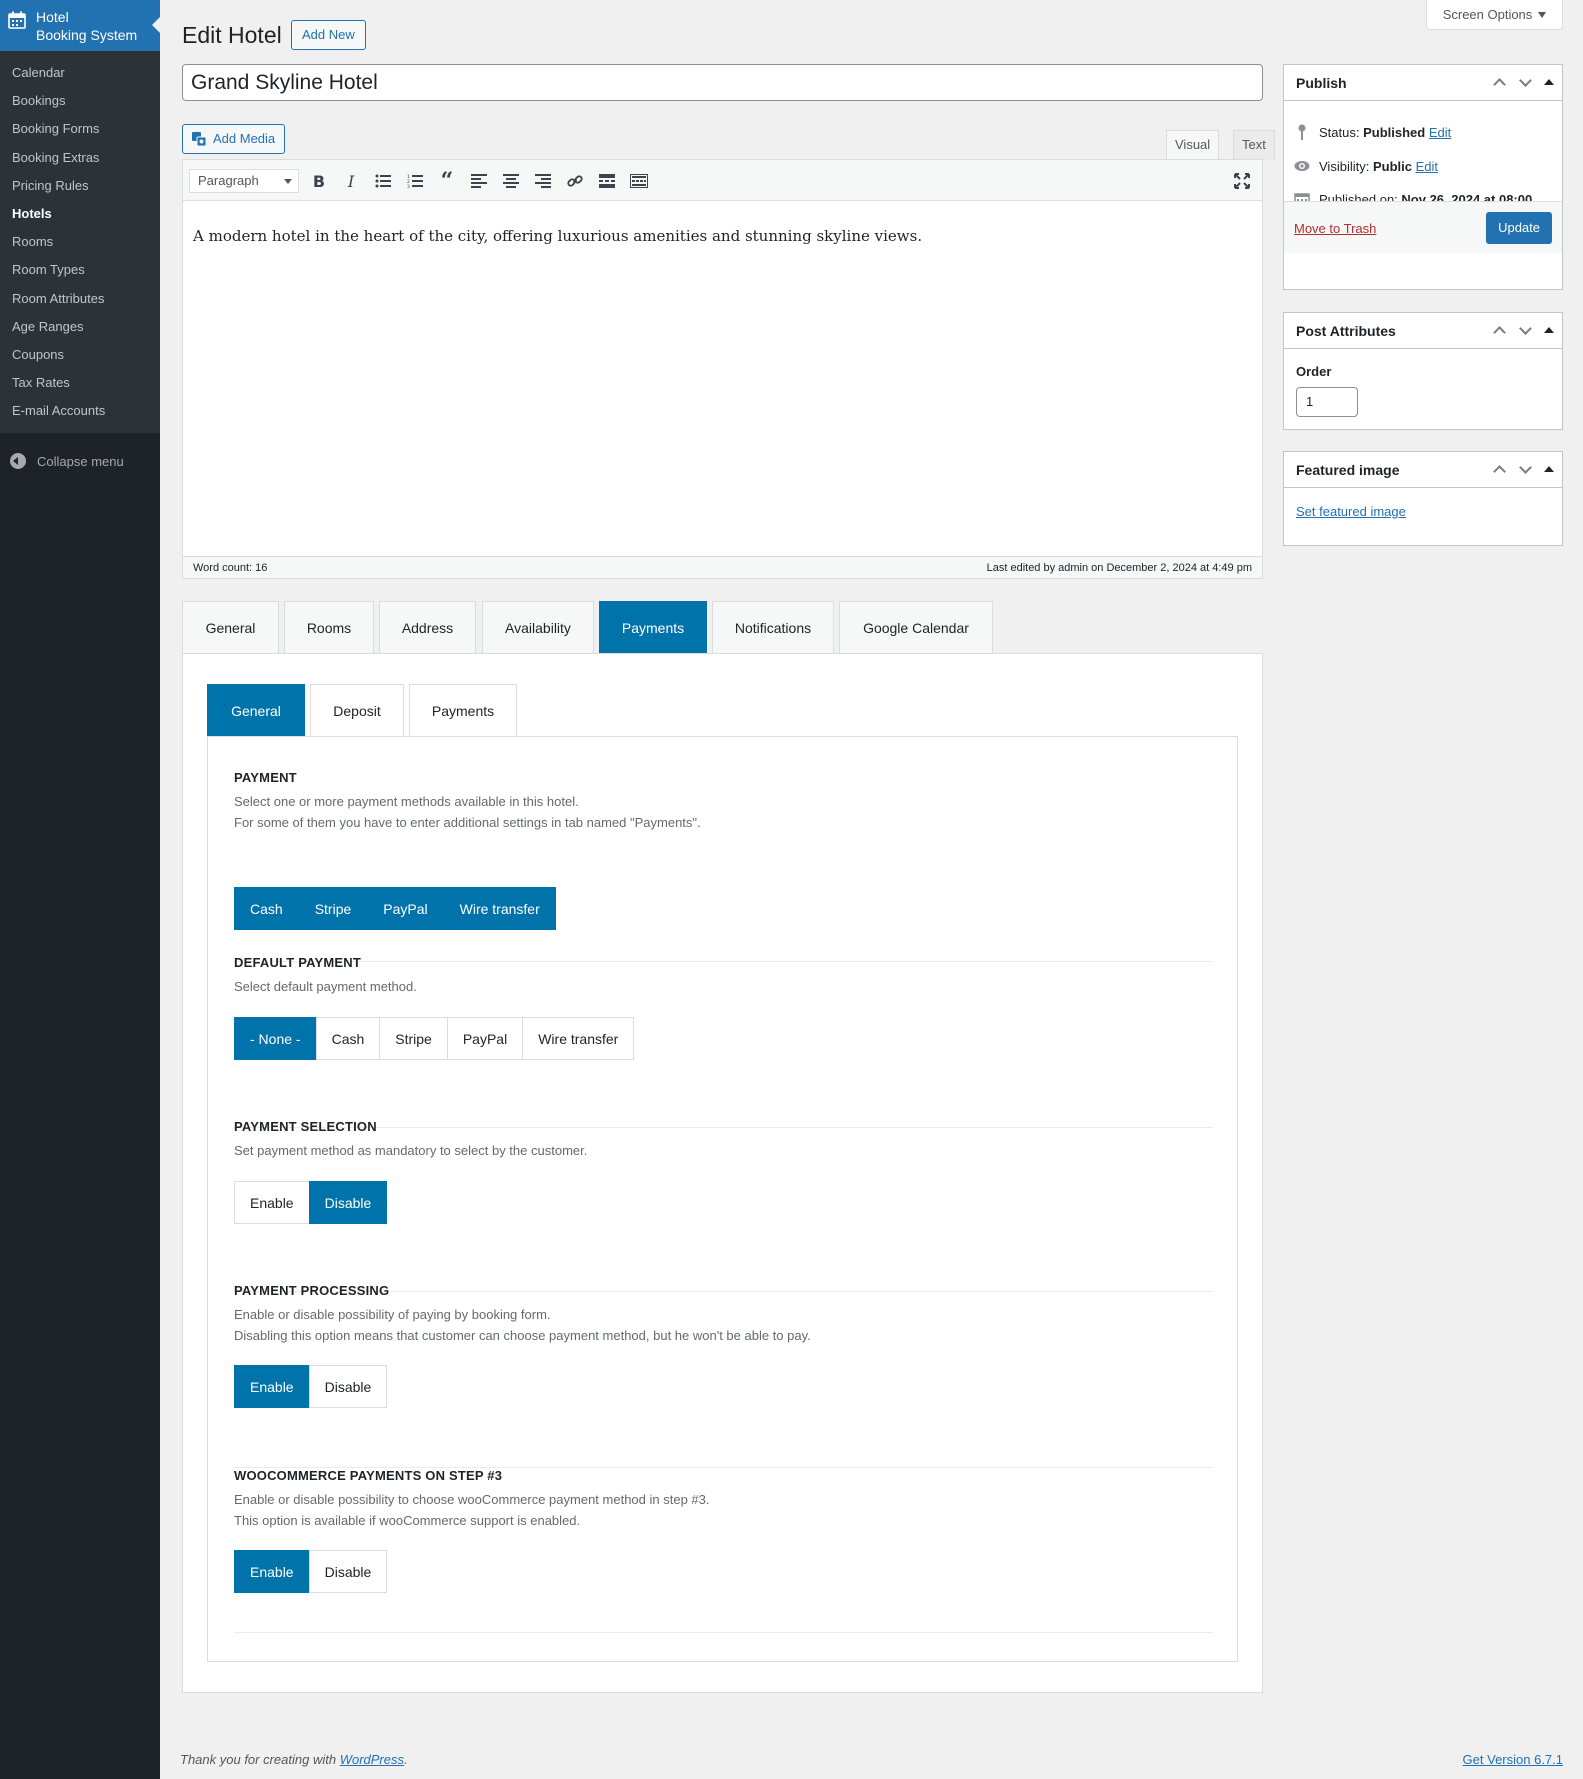  Describe the element at coordinates (722, 82) in the screenshot. I see `post-title-input: Grand Skyline Hotel` at that location.